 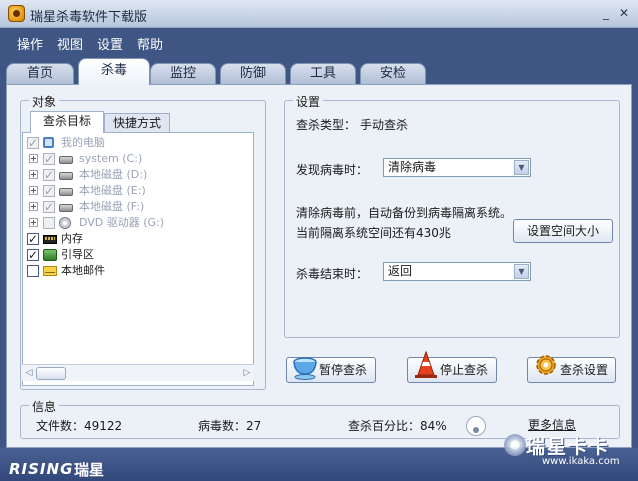 What do you see at coordinates (393, 73) in the screenshot?
I see `tab-security-check: 安检` at bounding box center [393, 73].